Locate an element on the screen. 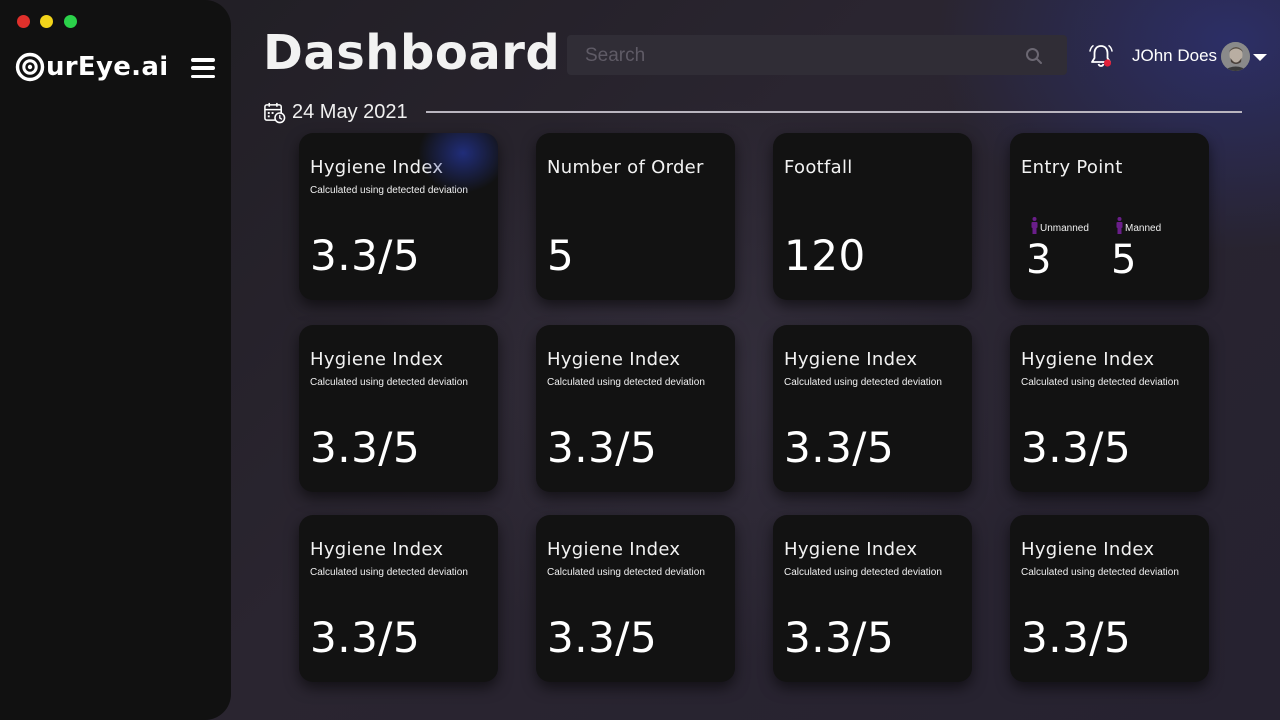 This screenshot has height=720, width=1280. card-title: Footfall is located at coordinates (818, 167).